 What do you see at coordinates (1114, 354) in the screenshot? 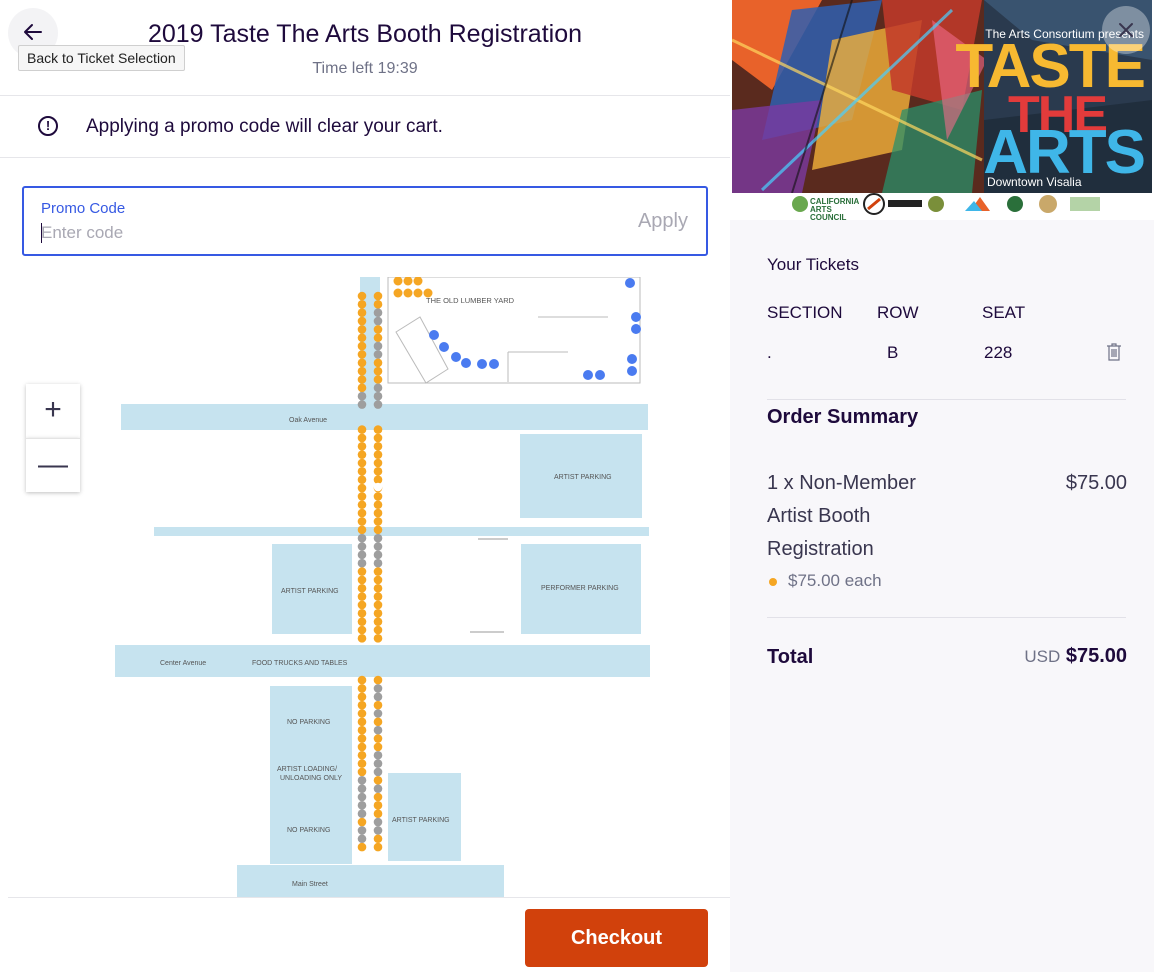
I see `remove-ticket-button` at bounding box center [1114, 354].